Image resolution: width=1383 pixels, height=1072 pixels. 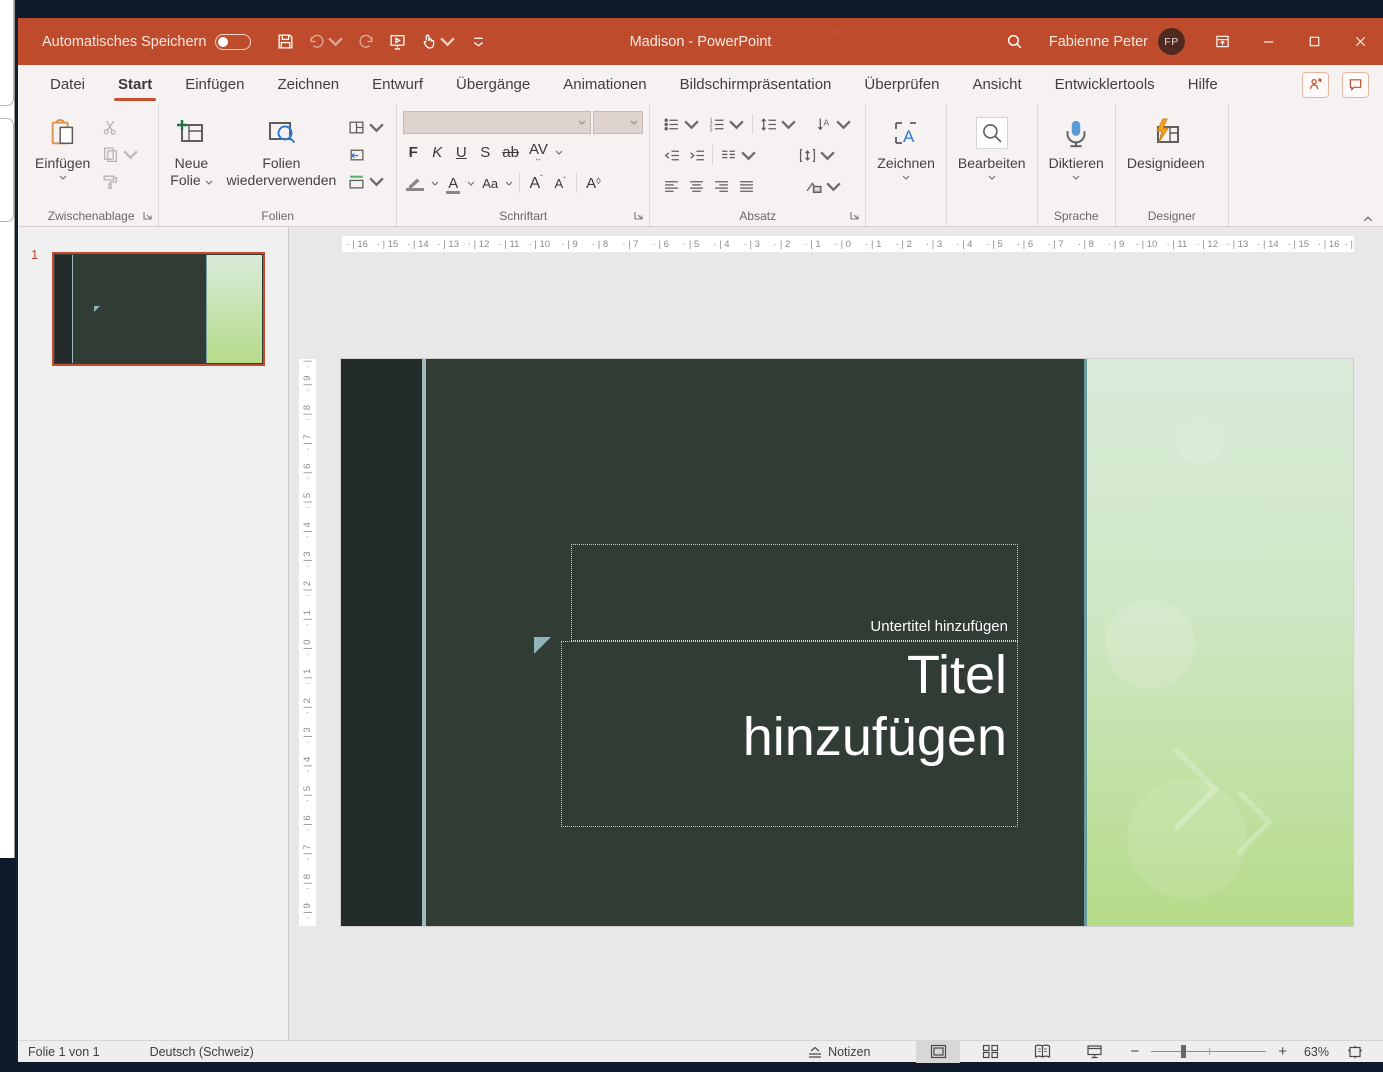 I want to click on notes-button: Notizen, so click(x=838, y=1052).